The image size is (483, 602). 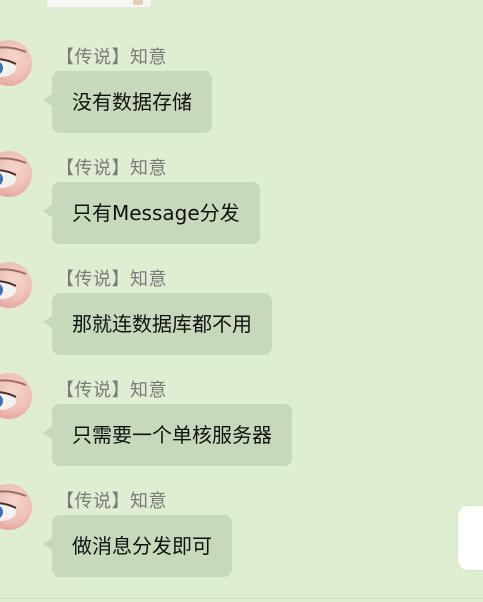 I want to click on message-bubble: 没有数据存储, so click(x=127, y=102).